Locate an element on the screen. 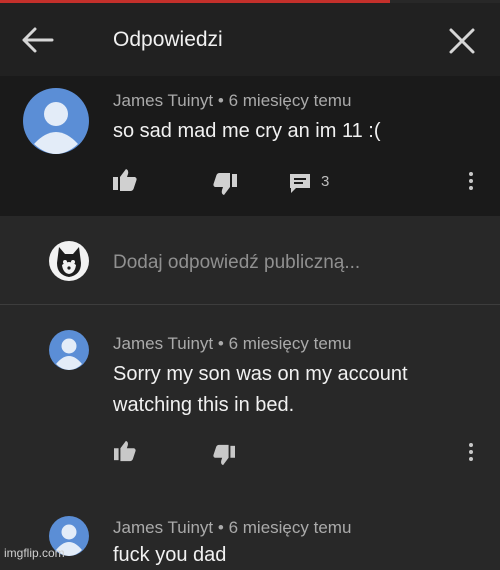 The image size is (500, 570). comment-meta: James Tuinyt • 6 miesięcy temu is located at coordinates (232, 101).